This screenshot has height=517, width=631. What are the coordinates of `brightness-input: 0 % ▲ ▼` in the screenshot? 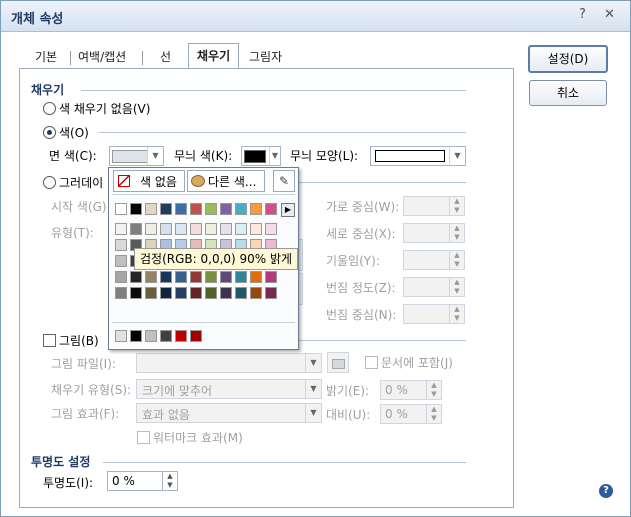 It's located at (411, 390).